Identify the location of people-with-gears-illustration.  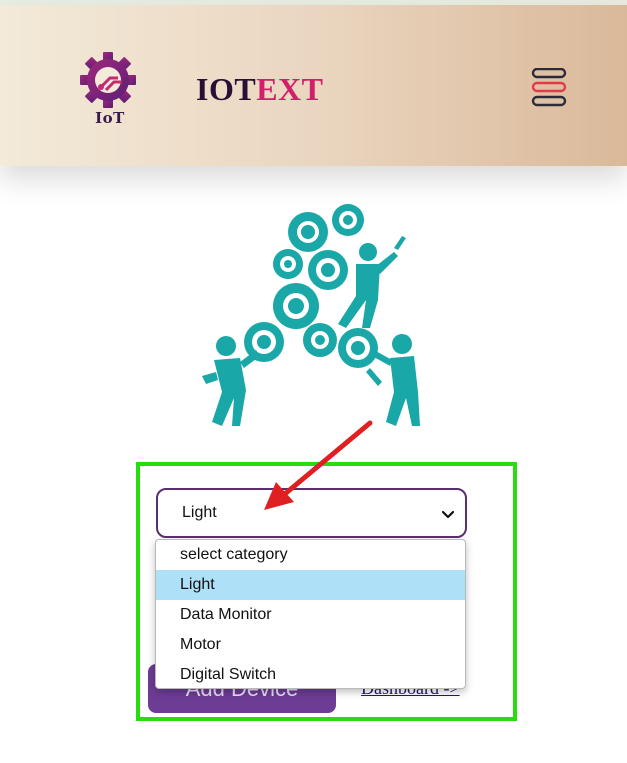
(311, 315).